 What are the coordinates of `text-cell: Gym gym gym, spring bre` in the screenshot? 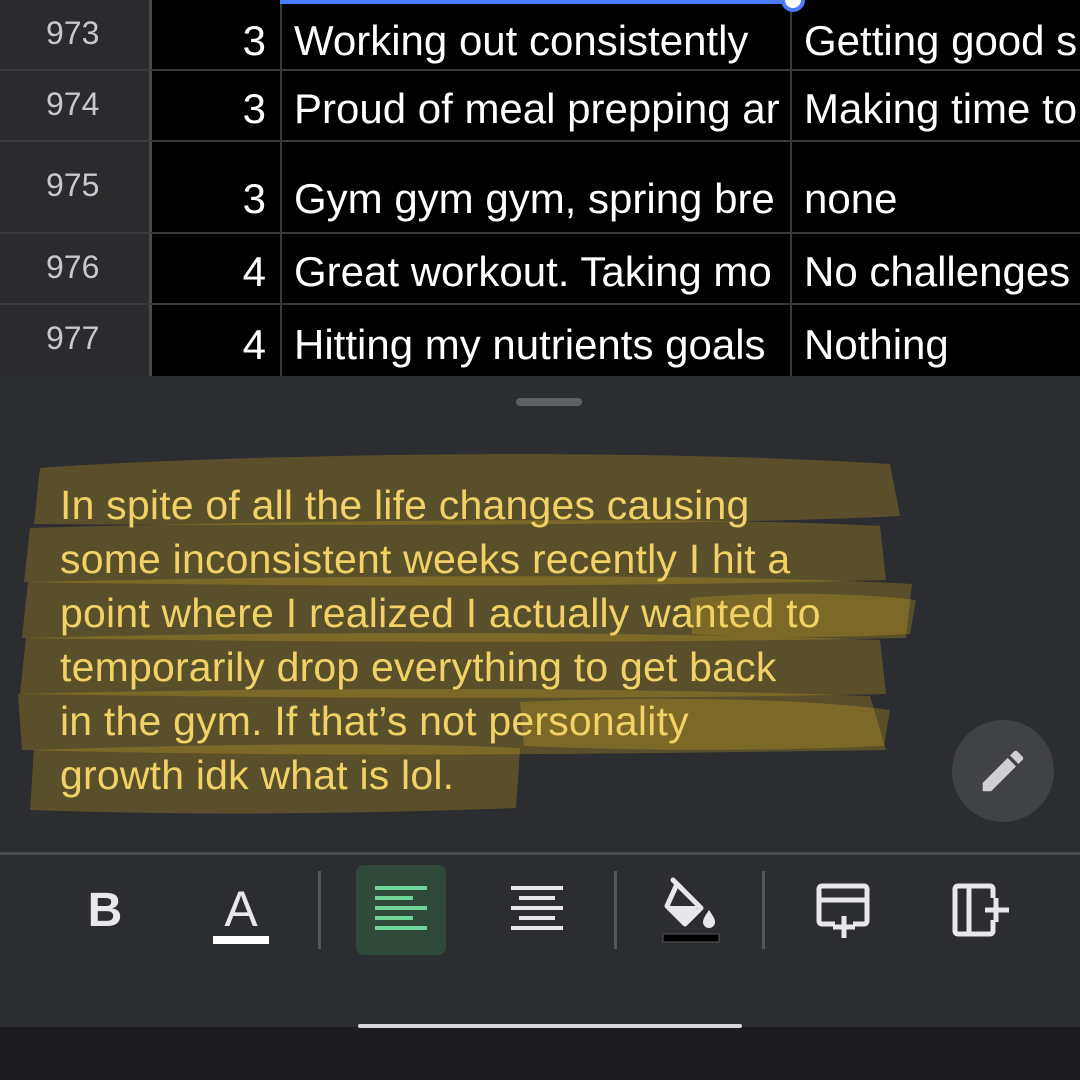 It's located at (538, 187).